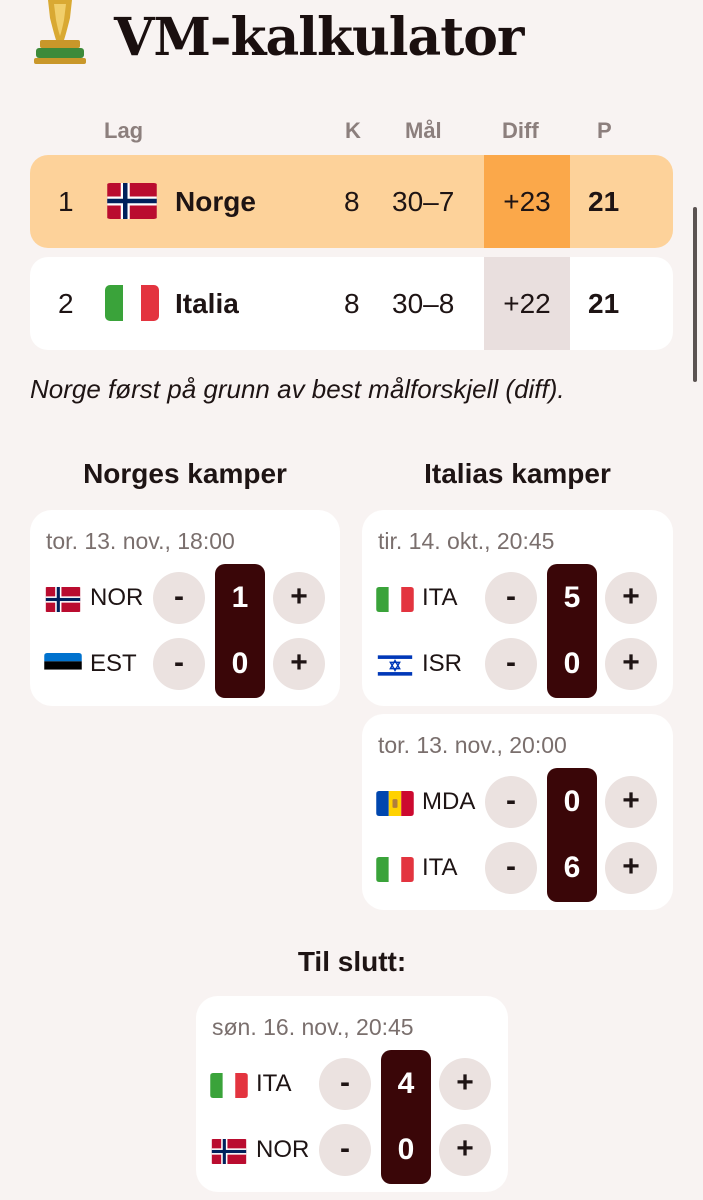 Image resolution: width=703 pixels, height=1200 pixels. I want to click on goal-difference: +22, so click(527, 303).